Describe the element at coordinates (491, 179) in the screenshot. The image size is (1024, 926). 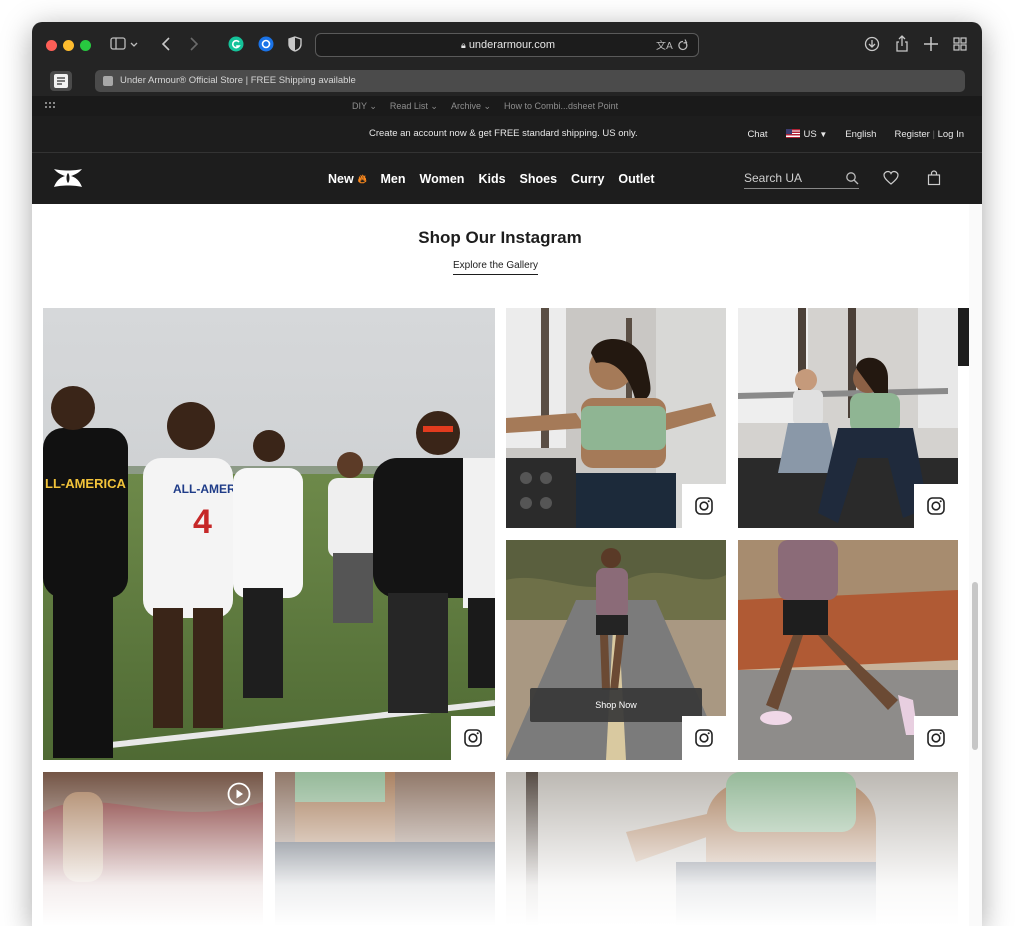
I see `nav-kids: Kids` at that location.